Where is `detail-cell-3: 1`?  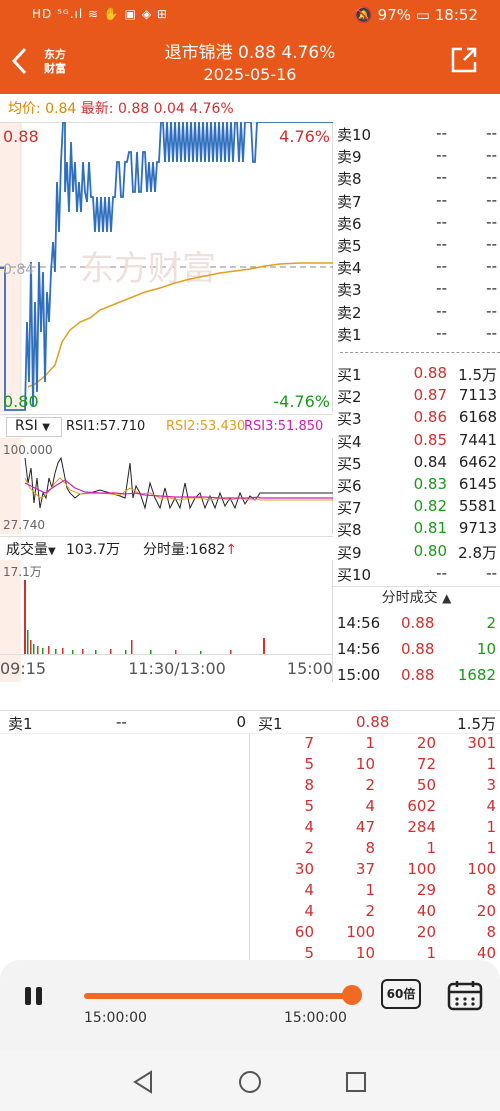 detail-cell-3: 1 is located at coordinates (431, 848).